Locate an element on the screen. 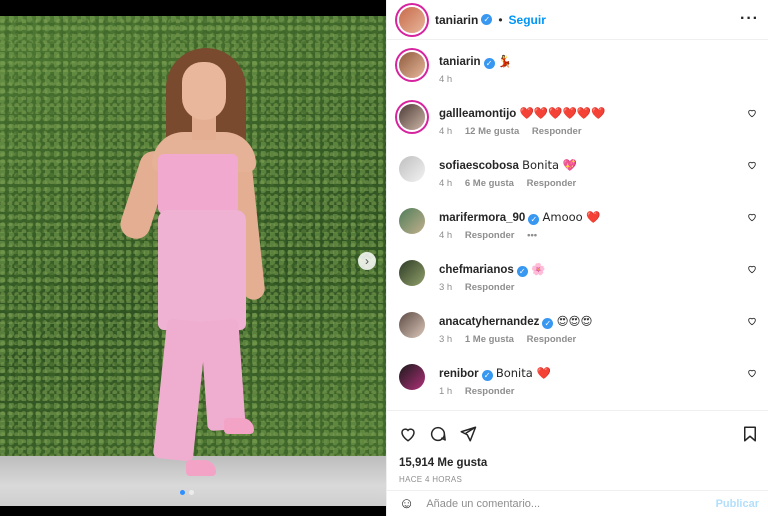 The width and height of the screenshot is (768, 516). caption-avatar is located at coordinates (412, 65).